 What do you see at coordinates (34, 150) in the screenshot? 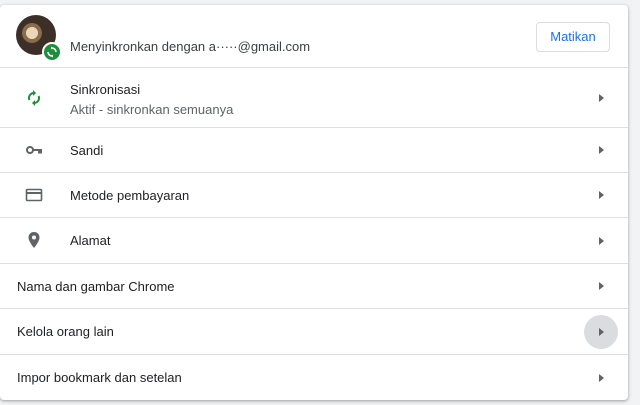
I see `key-icon` at bounding box center [34, 150].